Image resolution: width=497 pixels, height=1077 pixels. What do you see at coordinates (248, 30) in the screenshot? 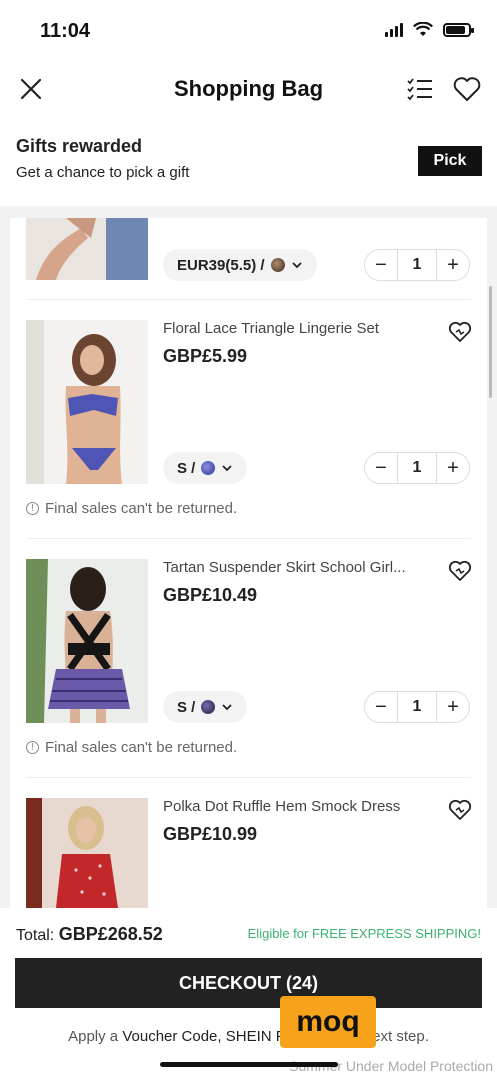
I see `status-bar: 11:04` at bounding box center [248, 30].